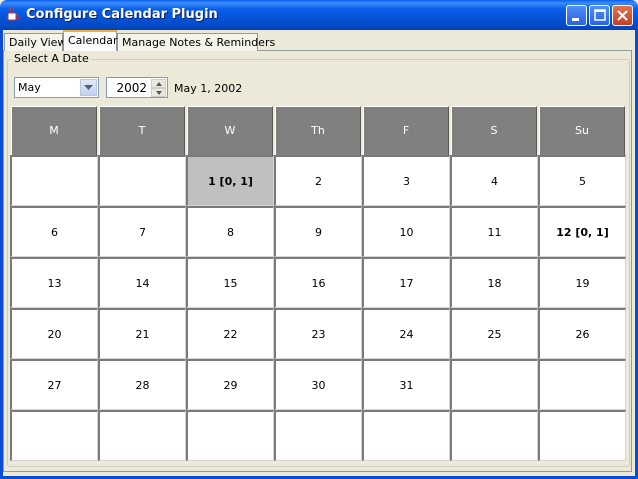 The height and width of the screenshot is (479, 638). Describe the element at coordinates (51, 58) in the screenshot. I see `group-label: Select A Date` at that location.